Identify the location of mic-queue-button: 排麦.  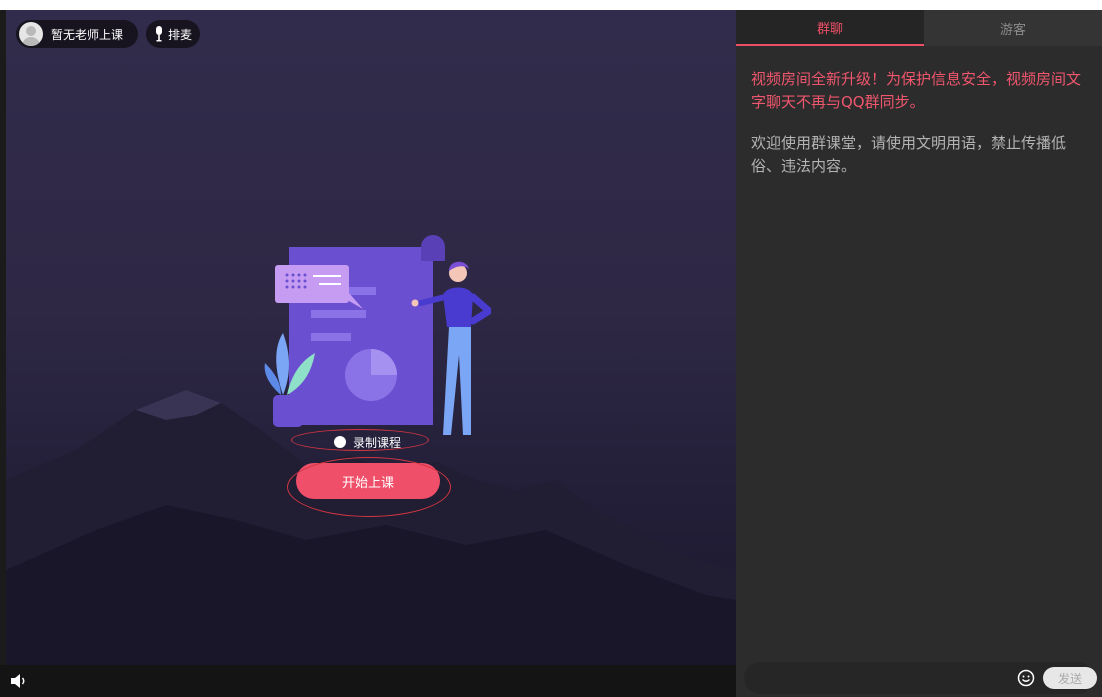
(173, 34).